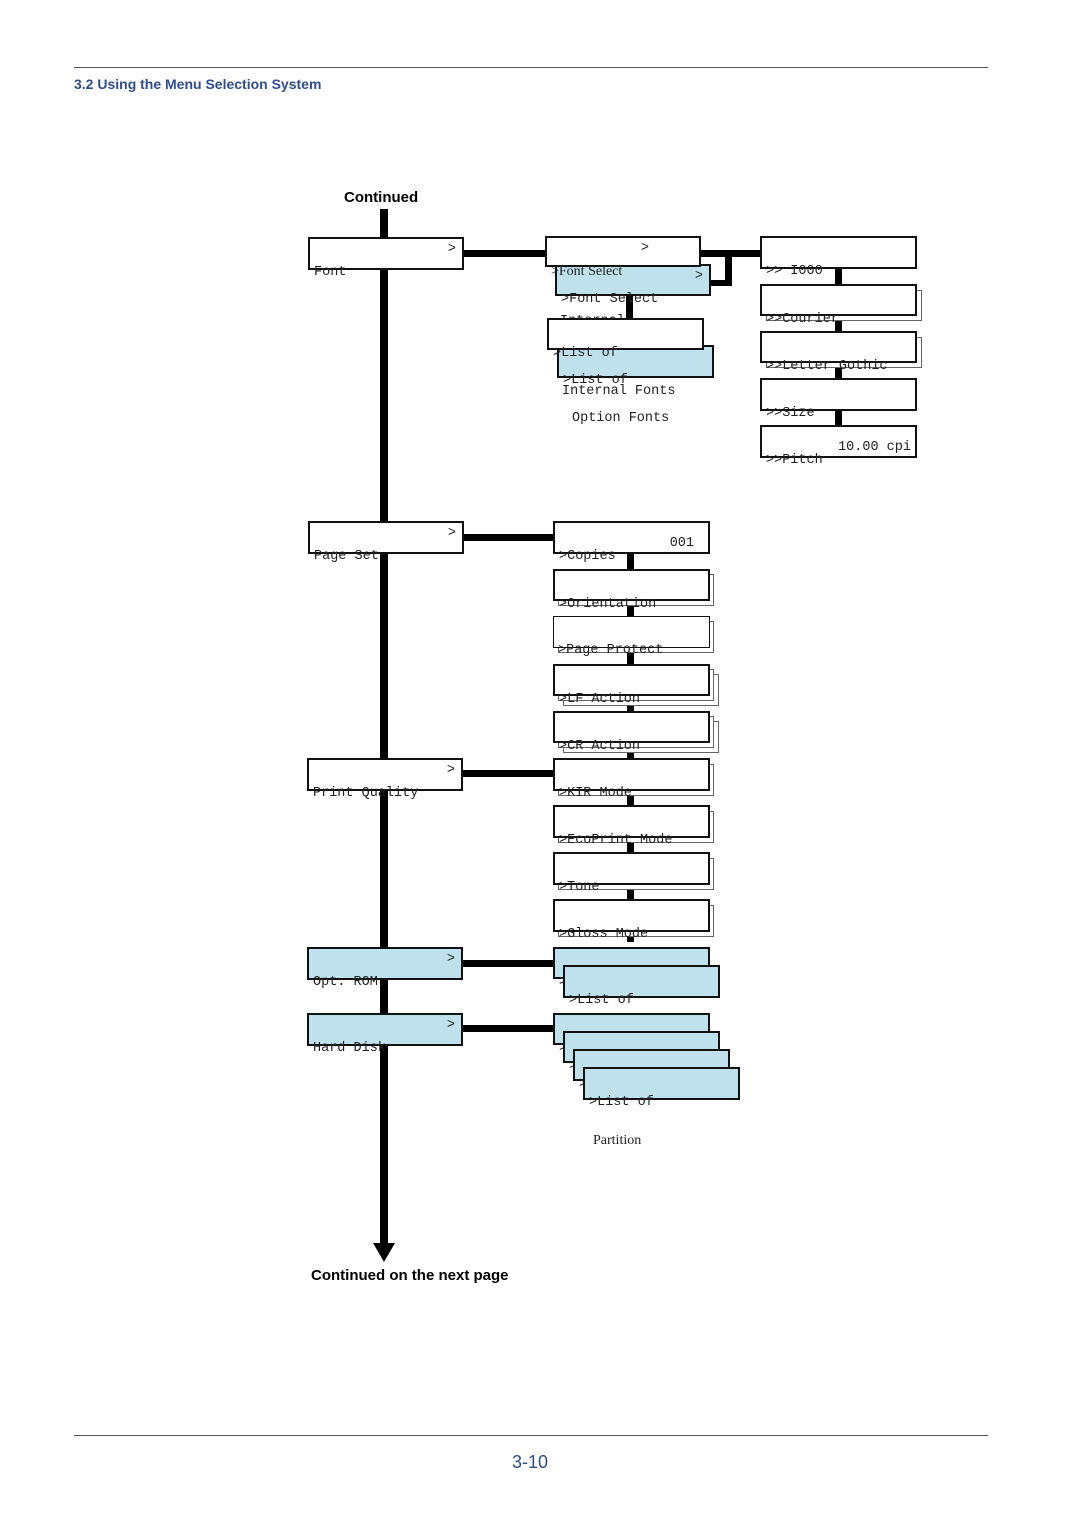 The image size is (1080, 1528). I want to click on down-arrow-icon, so click(384, 1252).